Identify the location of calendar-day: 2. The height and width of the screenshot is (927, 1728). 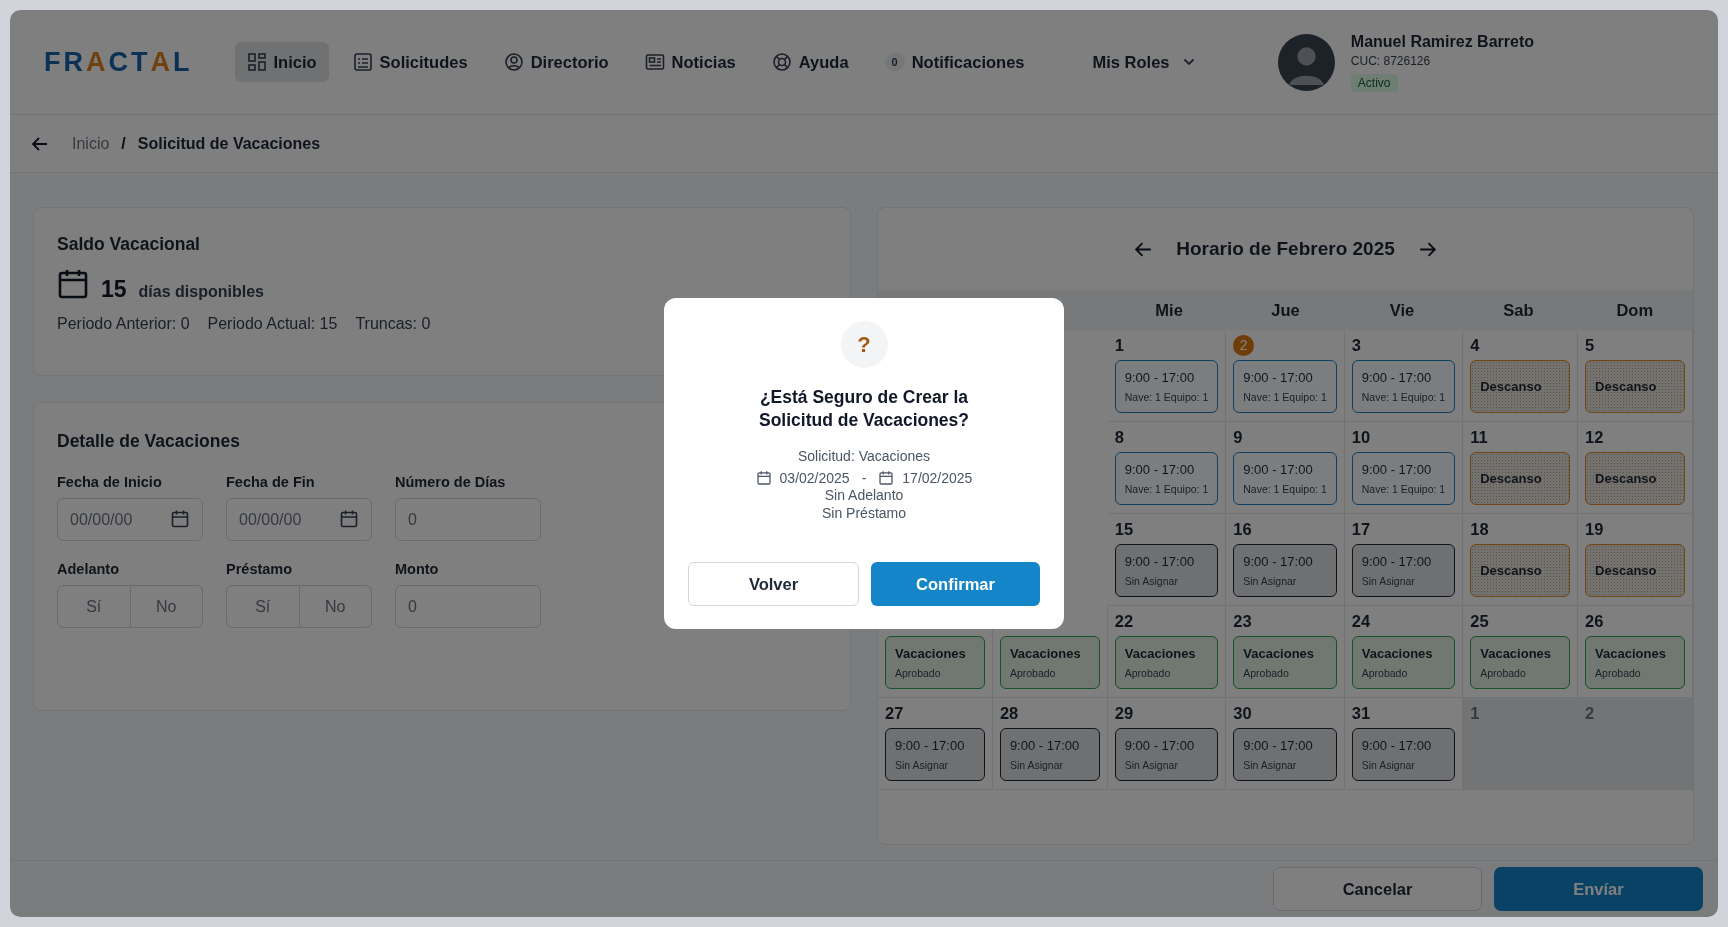
(1635, 744).